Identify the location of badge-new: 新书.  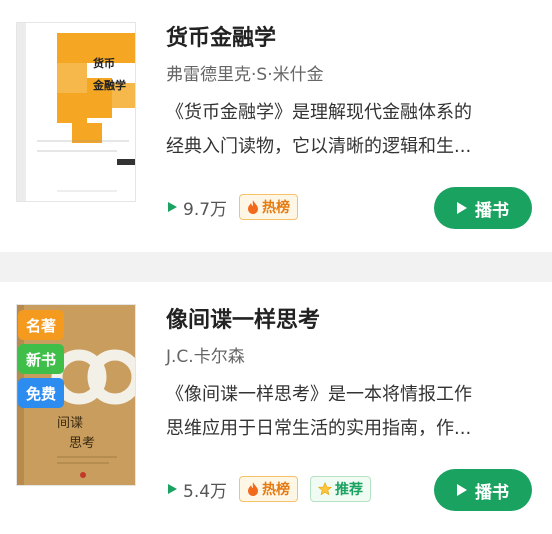
(41, 359).